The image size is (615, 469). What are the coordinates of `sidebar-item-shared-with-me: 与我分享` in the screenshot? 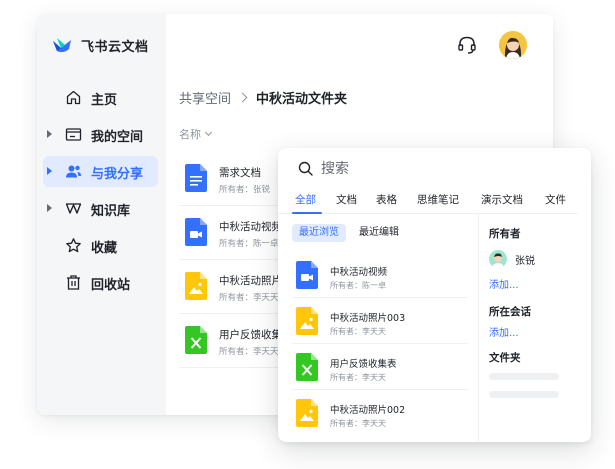 It's located at (100, 171).